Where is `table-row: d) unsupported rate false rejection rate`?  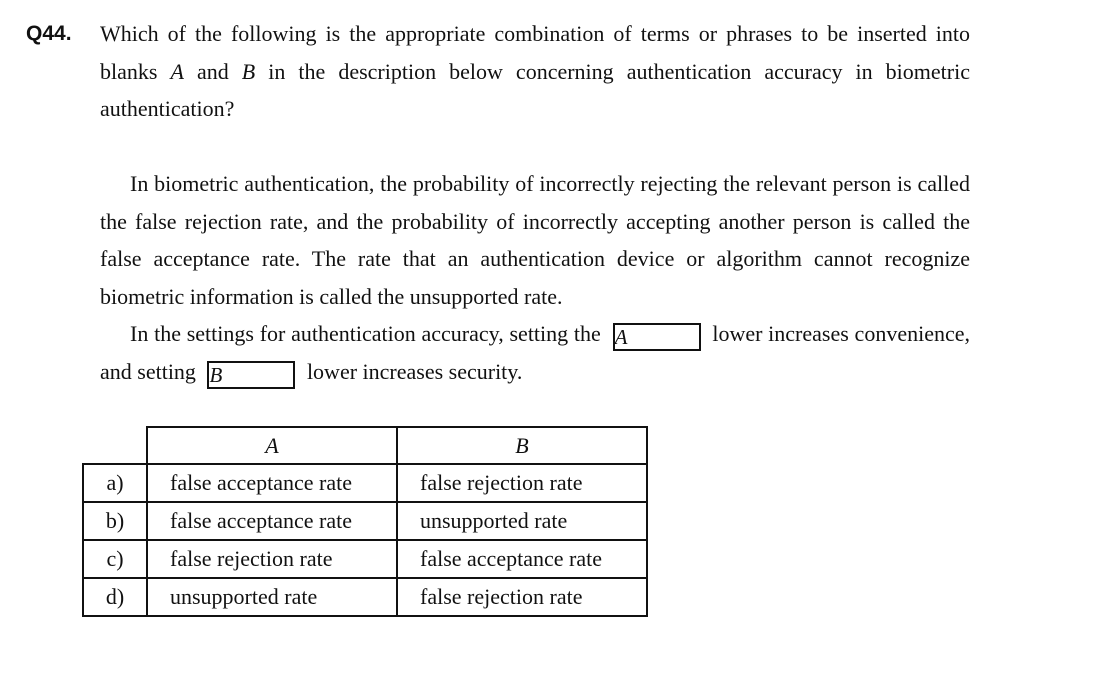
table-row: d) unsupported rate false rejection rate is located at coordinates (365, 597).